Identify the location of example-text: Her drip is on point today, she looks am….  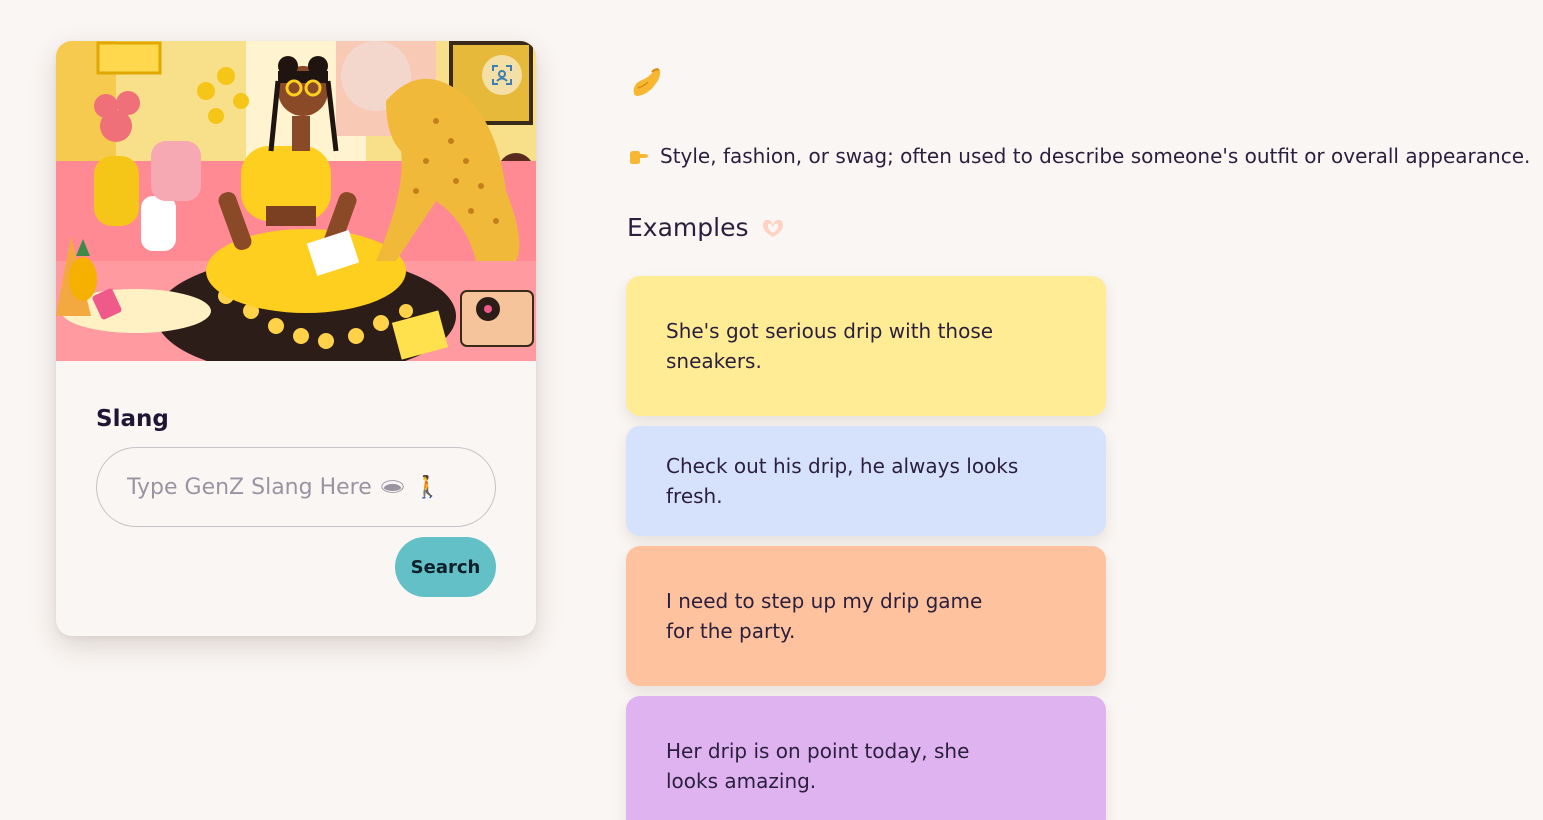
(818, 766).